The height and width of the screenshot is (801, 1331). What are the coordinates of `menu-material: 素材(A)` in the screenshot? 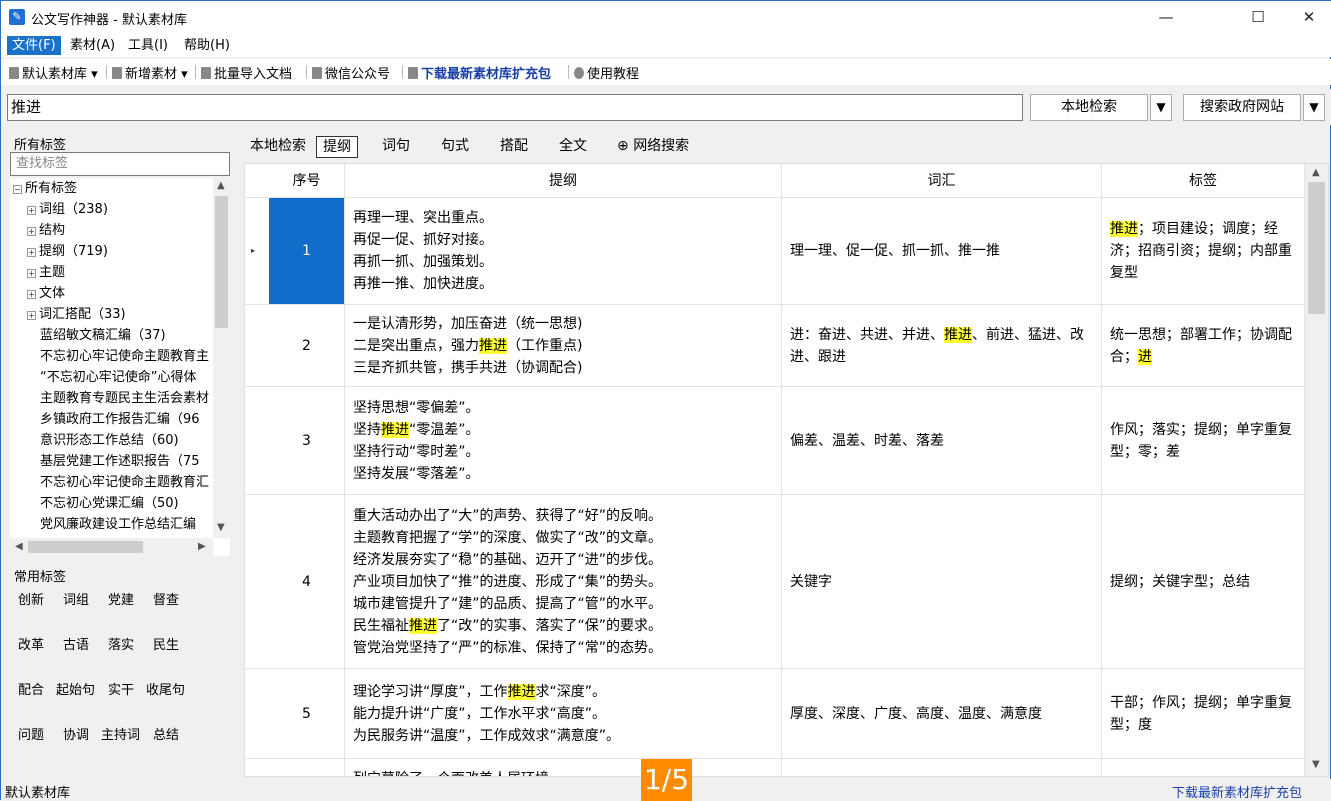 It's located at (92, 45).